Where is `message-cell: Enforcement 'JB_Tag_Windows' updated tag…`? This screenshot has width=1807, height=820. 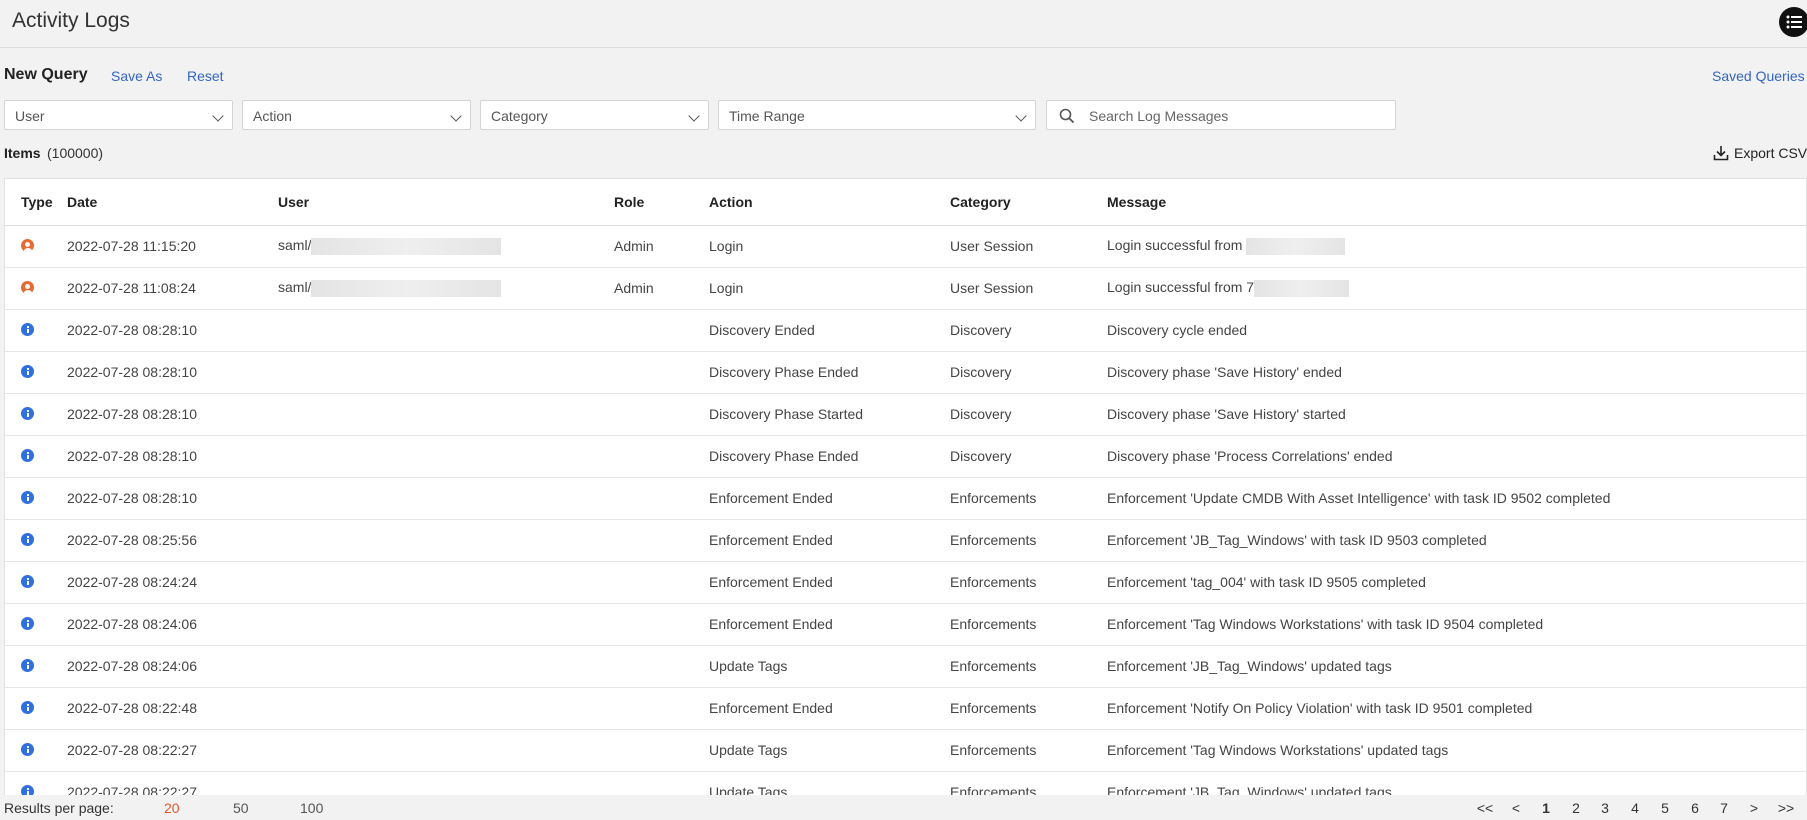 message-cell: Enforcement 'JB_Tag_Windows' updated tag… is located at coordinates (1456, 783).